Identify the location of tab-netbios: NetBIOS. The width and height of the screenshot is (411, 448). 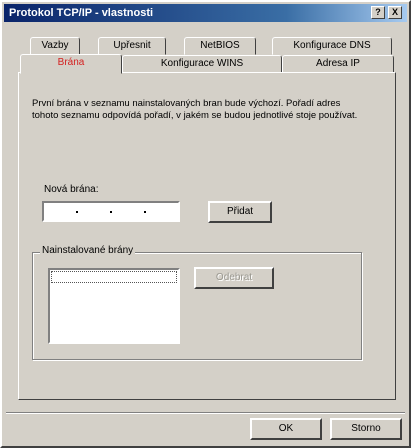
(220, 46).